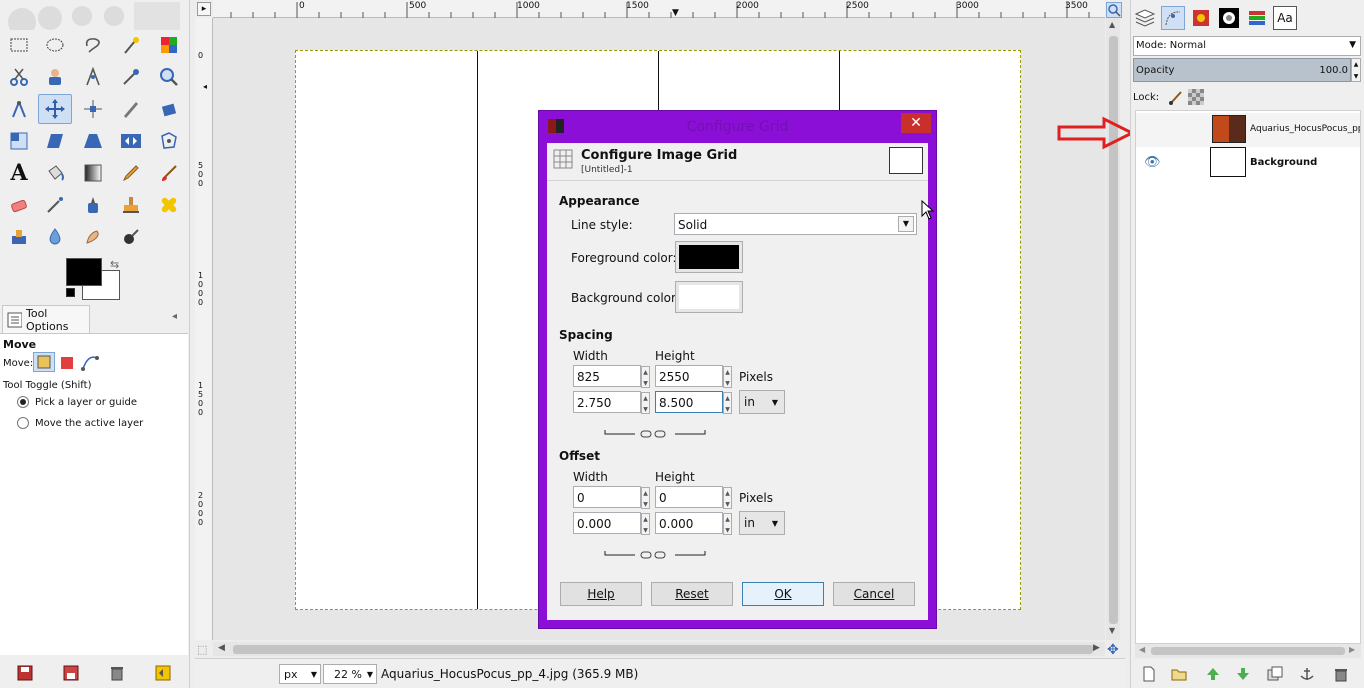  I want to click on spacing-width-in-input: 2.750 ▲ ▼, so click(611, 402).